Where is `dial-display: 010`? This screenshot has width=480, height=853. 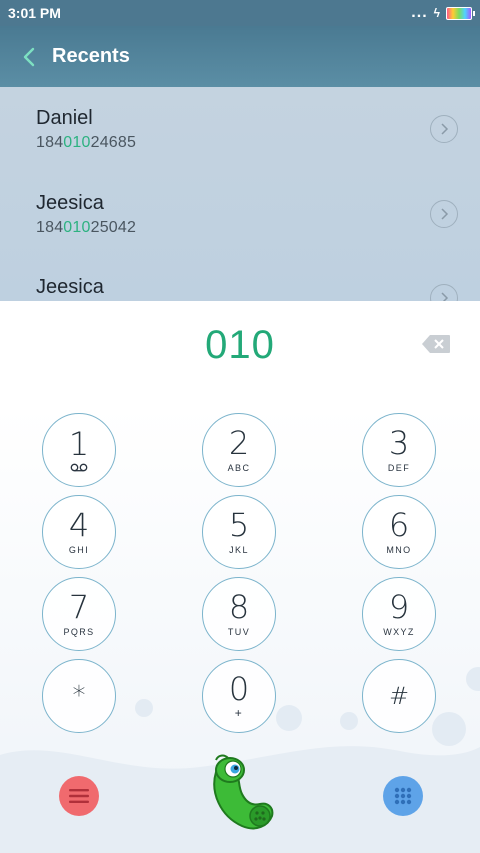 dial-display: 010 is located at coordinates (240, 354).